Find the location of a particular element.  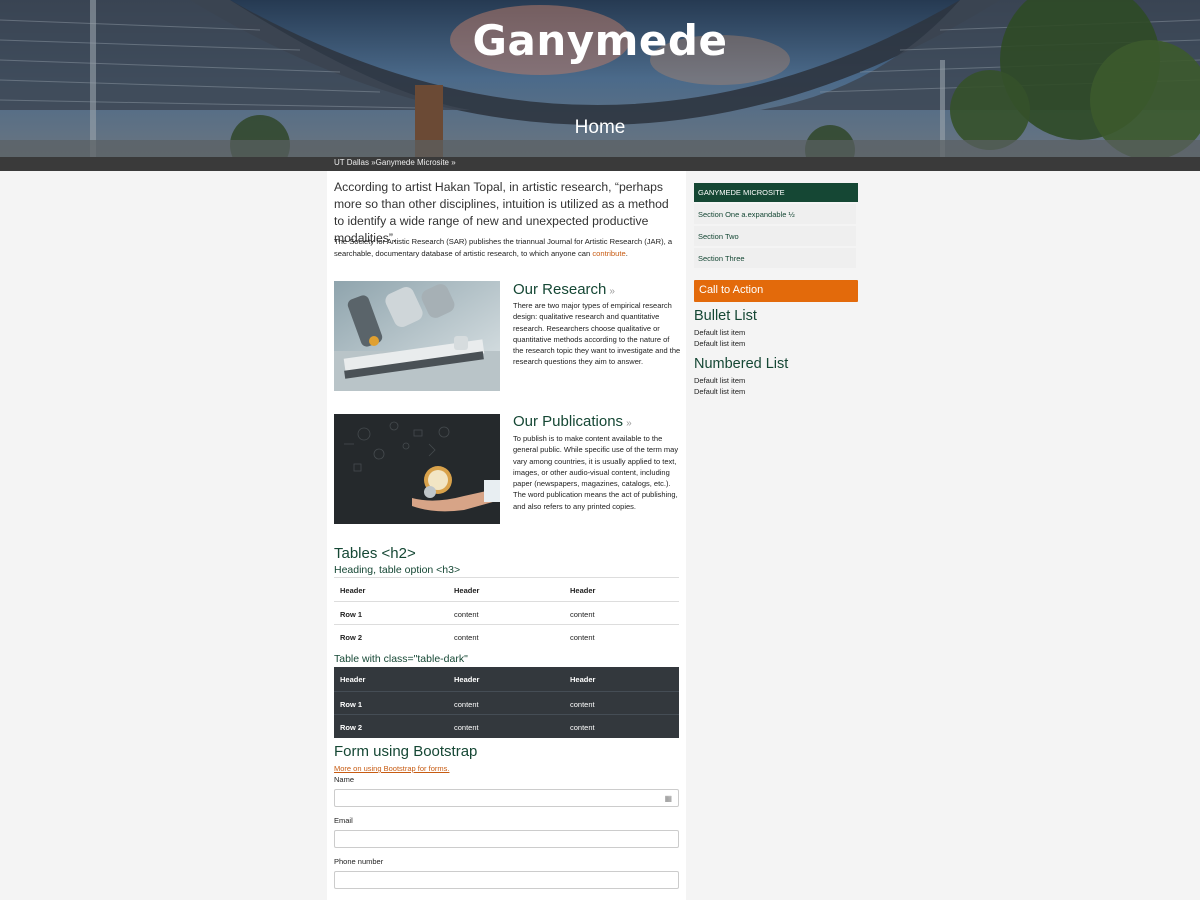

page-title: Home is located at coordinates (600, 127).